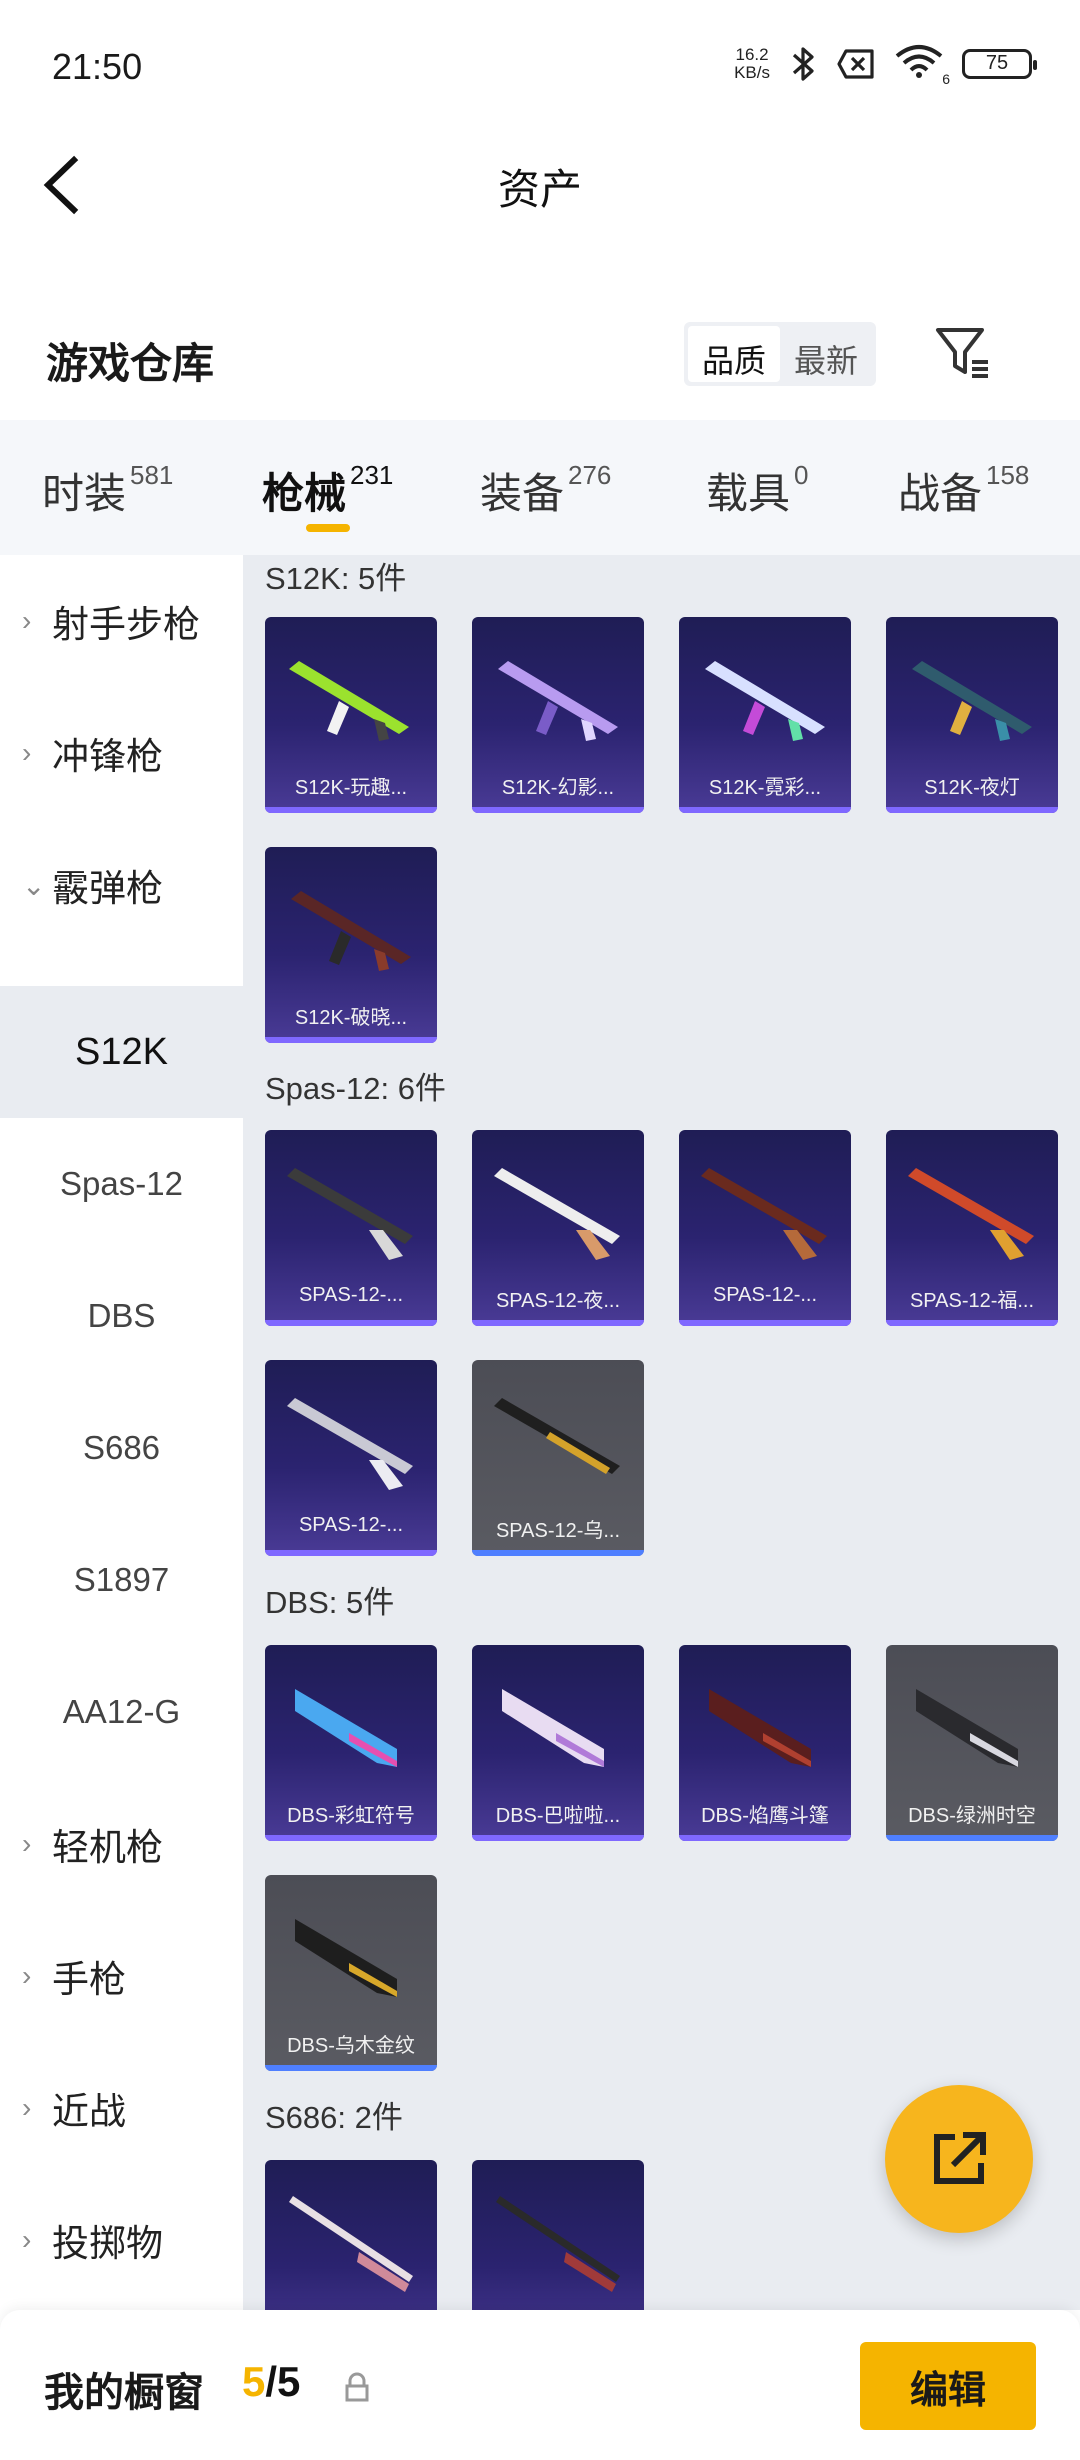 This screenshot has height=2460, width=1080. I want to click on top-header: 资产, so click(540, 185).